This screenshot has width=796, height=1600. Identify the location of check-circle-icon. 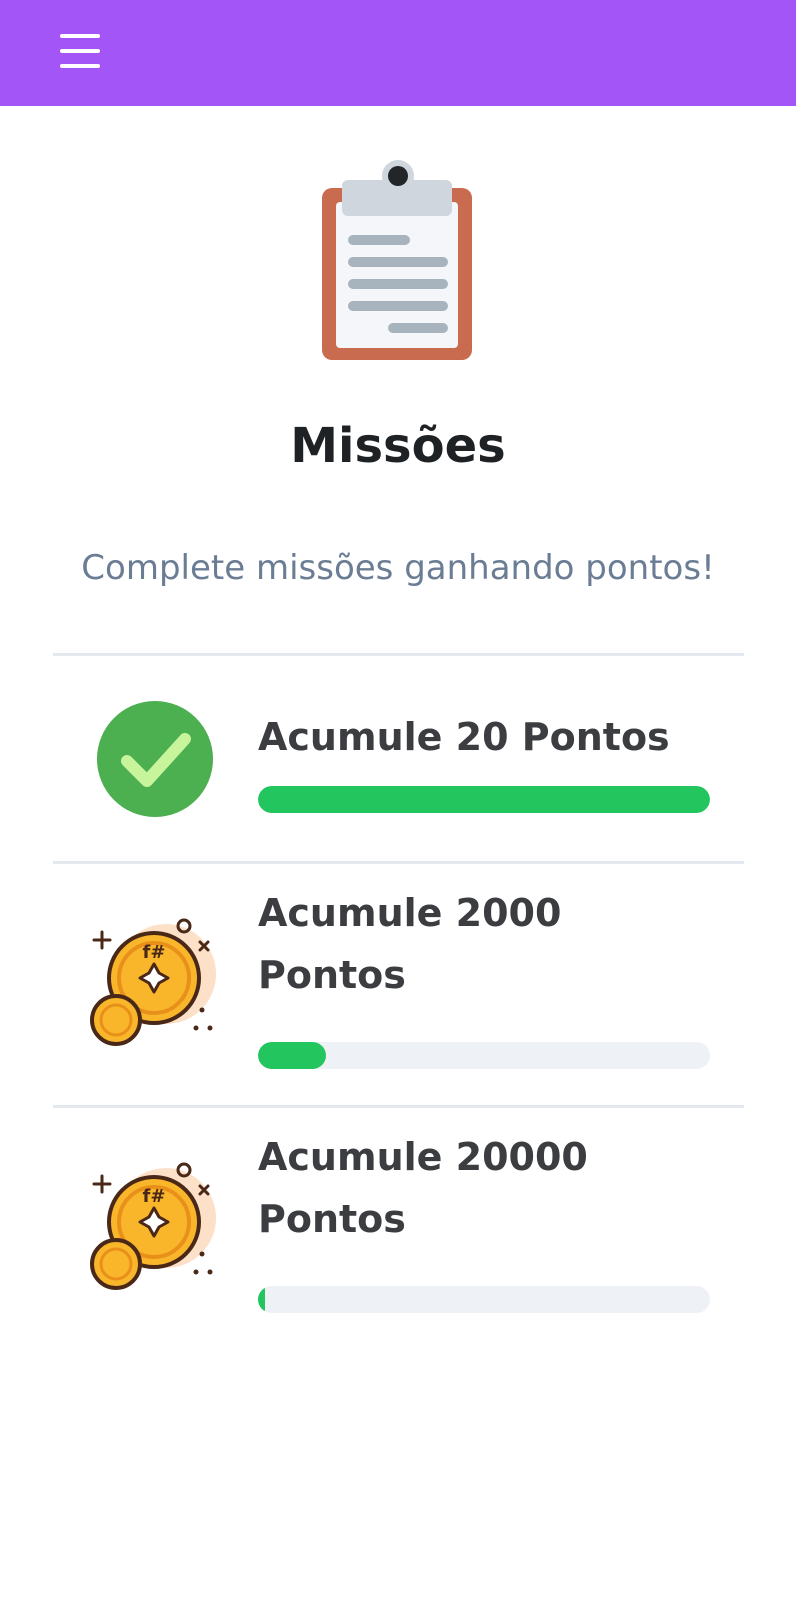
(155, 759).